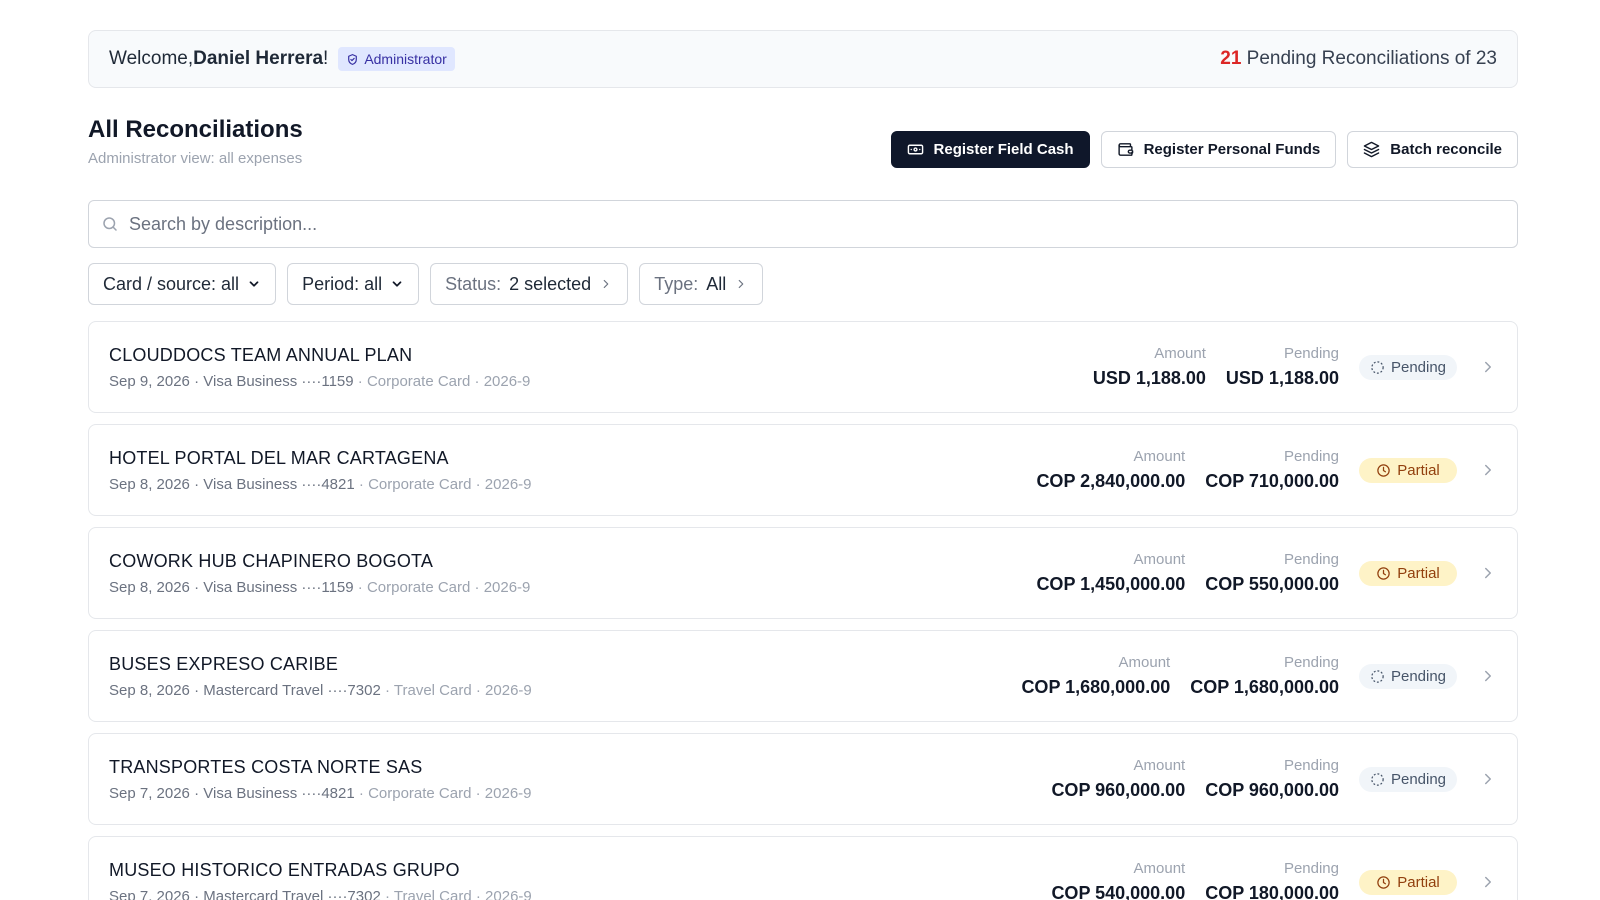 This screenshot has height=900, width=1600. What do you see at coordinates (1118, 790) in the screenshot?
I see `row-amount: COP 960,000.00` at bounding box center [1118, 790].